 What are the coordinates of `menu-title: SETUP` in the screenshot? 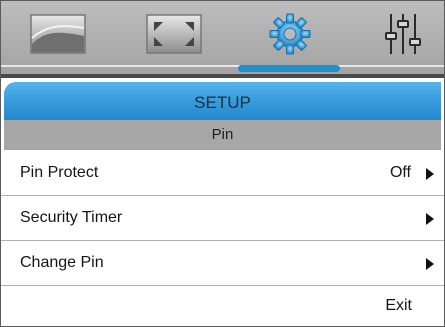 It's located at (222, 102).